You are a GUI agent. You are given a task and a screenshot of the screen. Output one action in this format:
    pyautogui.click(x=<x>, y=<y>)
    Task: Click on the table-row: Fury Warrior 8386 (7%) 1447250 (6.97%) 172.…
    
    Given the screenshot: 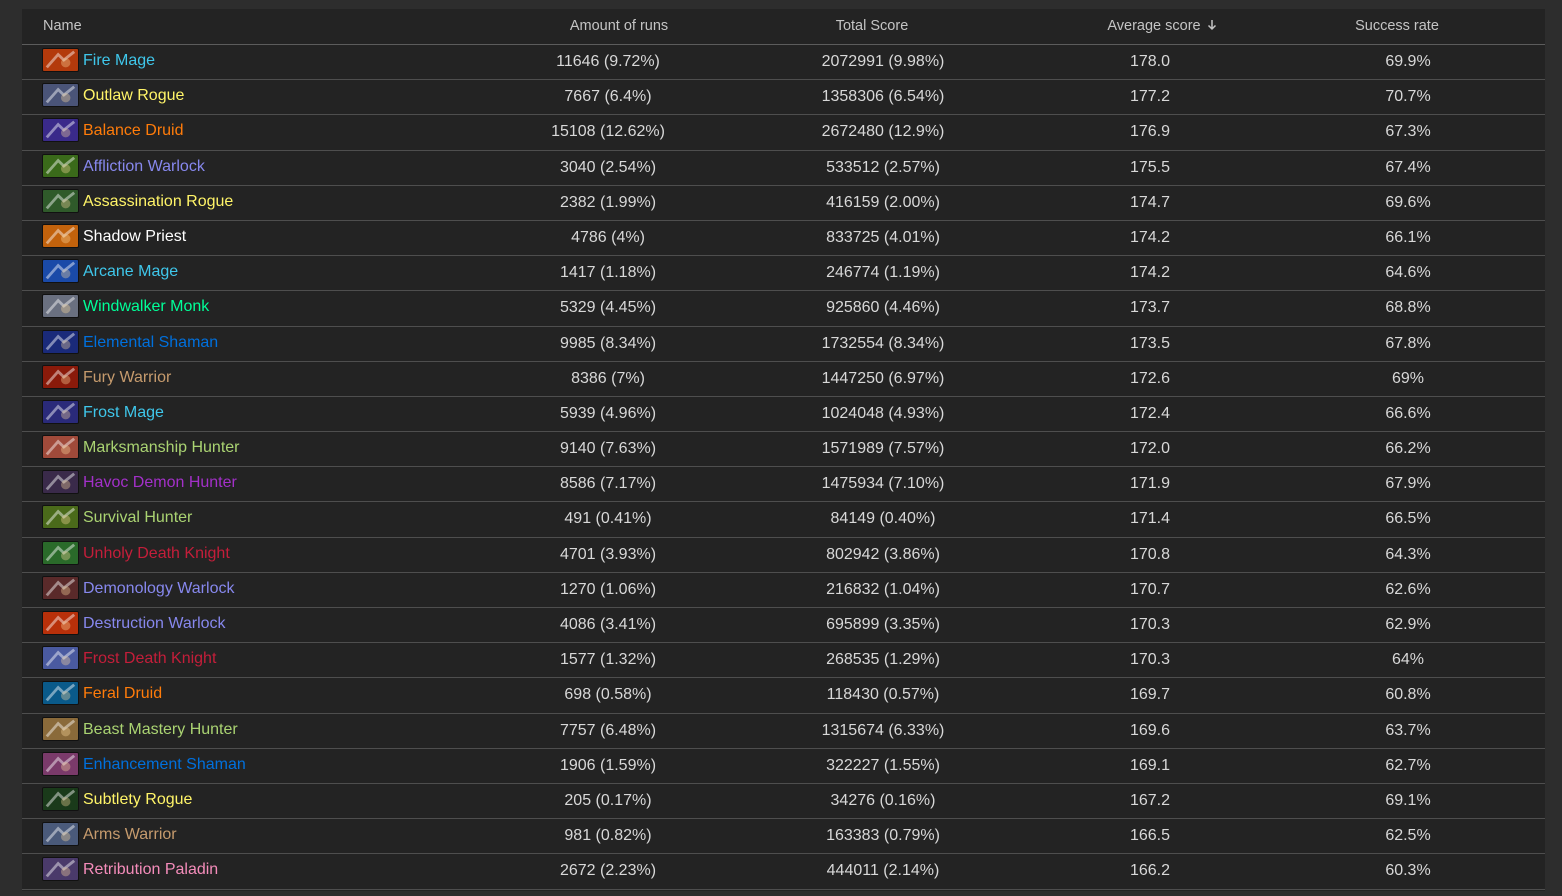 What is the action you would take?
    pyautogui.click(x=783, y=379)
    